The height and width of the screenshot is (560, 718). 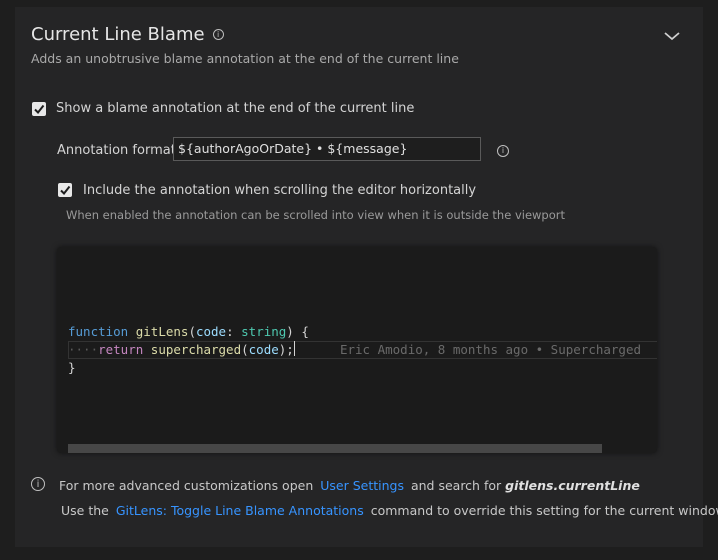 I want to click on format-info-icon: i, so click(x=503, y=151).